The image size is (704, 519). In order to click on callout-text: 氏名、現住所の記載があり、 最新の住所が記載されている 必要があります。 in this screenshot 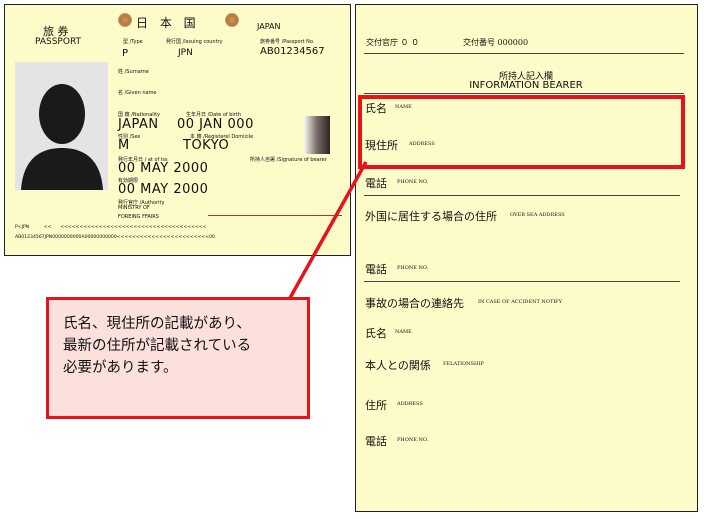, I will do `click(157, 346)`.